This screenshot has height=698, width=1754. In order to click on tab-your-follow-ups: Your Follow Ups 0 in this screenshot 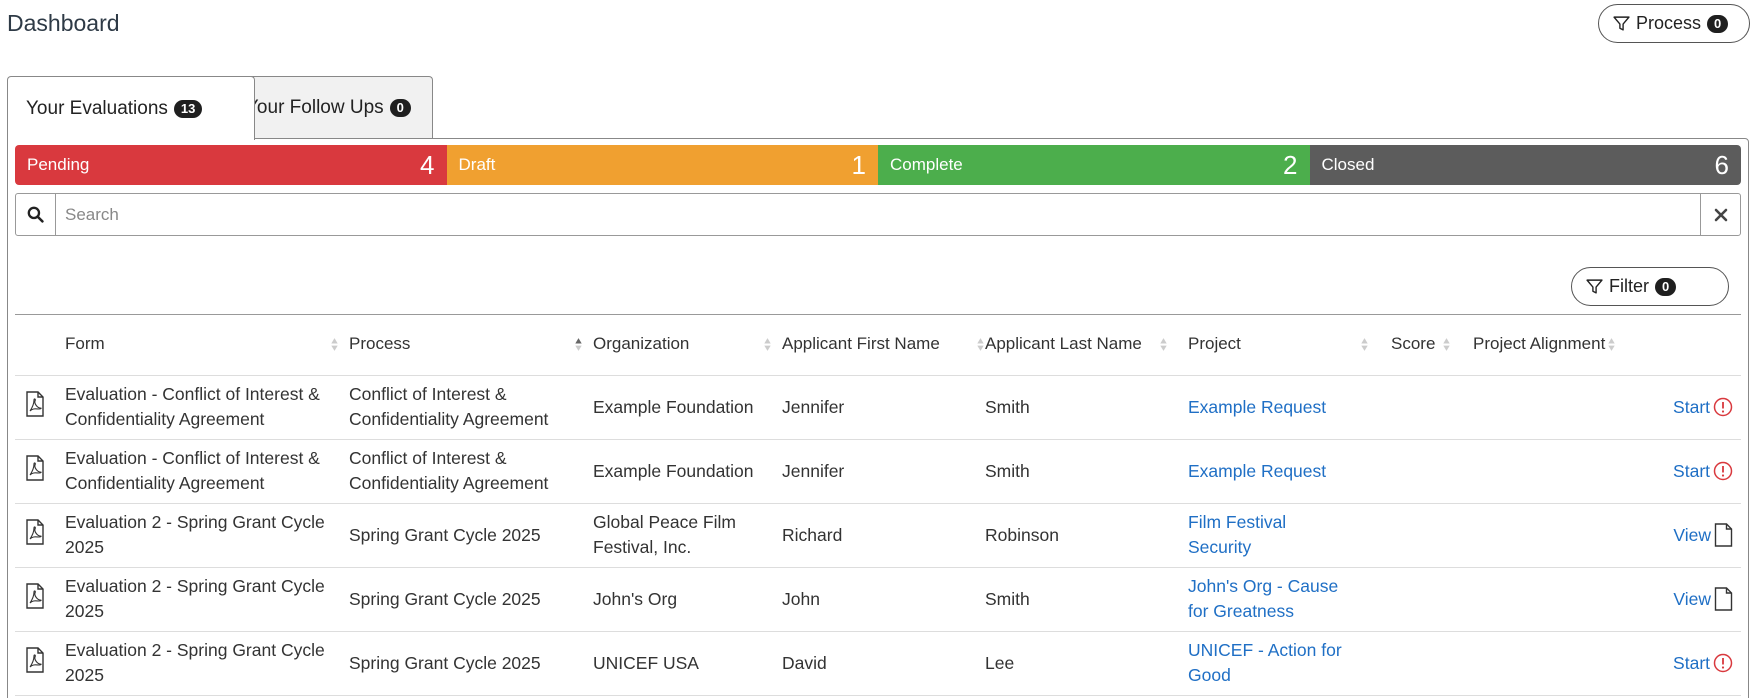, I will do `click(330, 107)`.